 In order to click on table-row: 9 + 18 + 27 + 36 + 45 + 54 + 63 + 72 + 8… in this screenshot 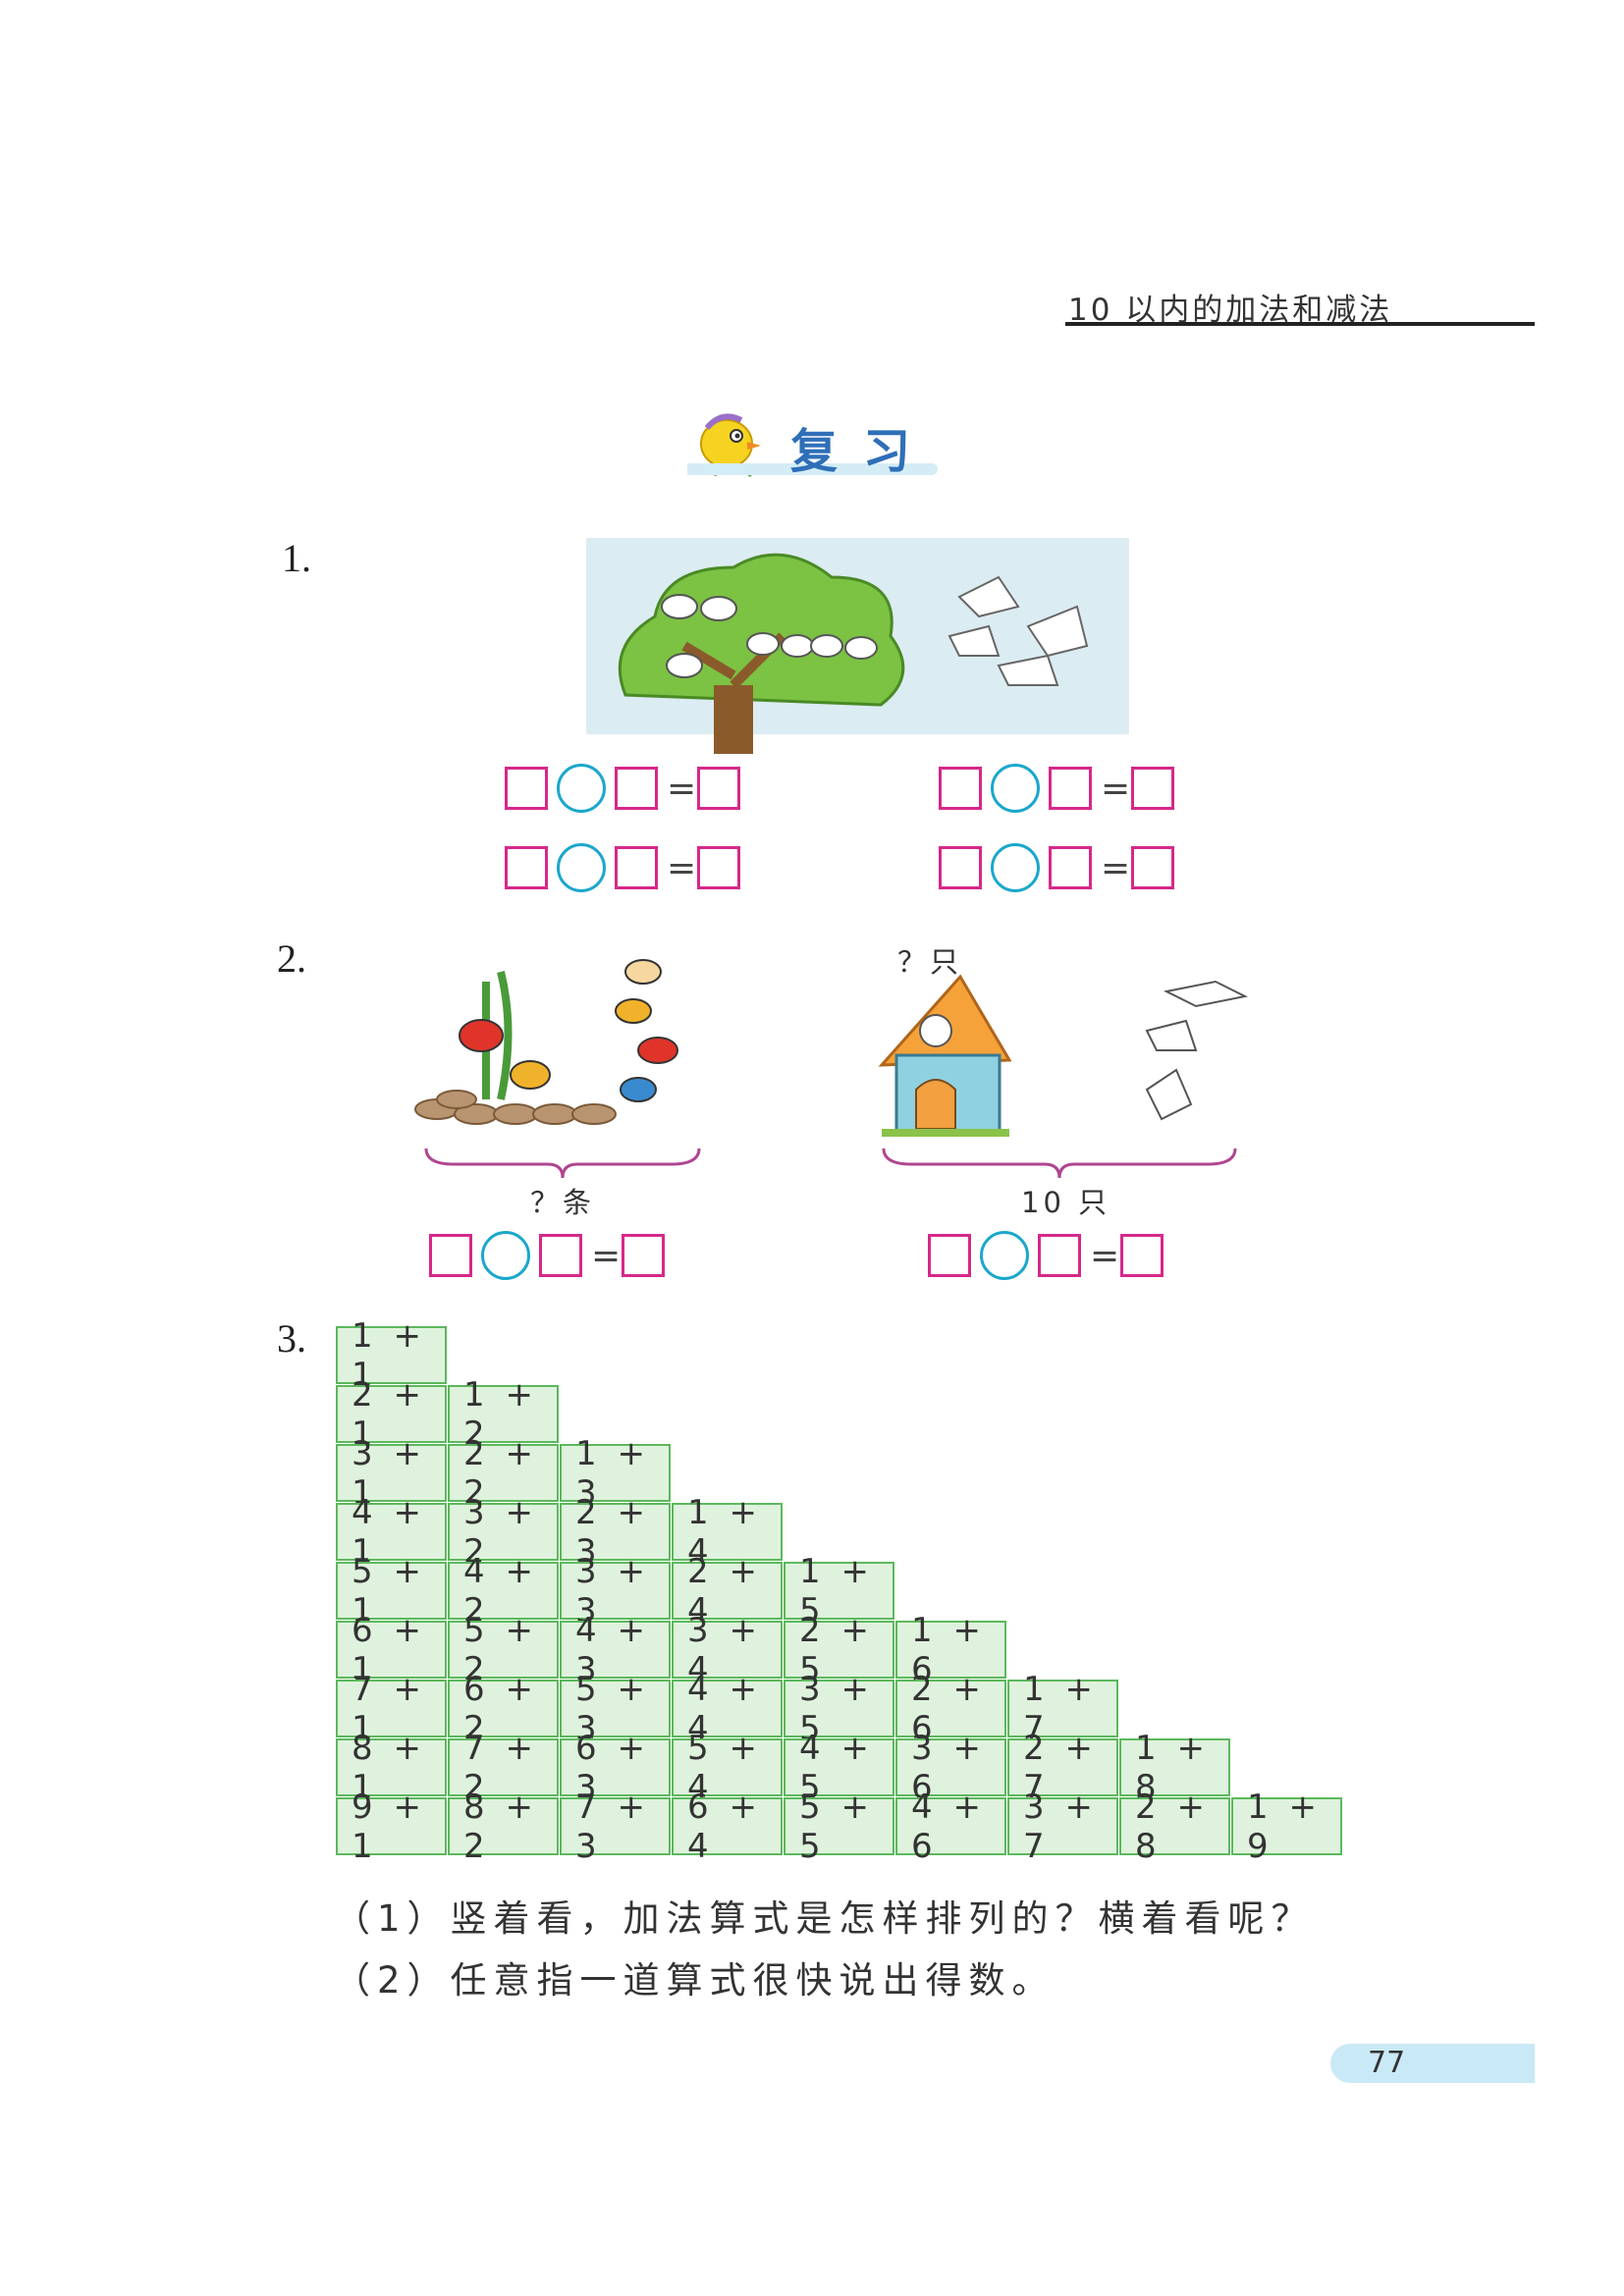, I will do `click(839, 1827)`.